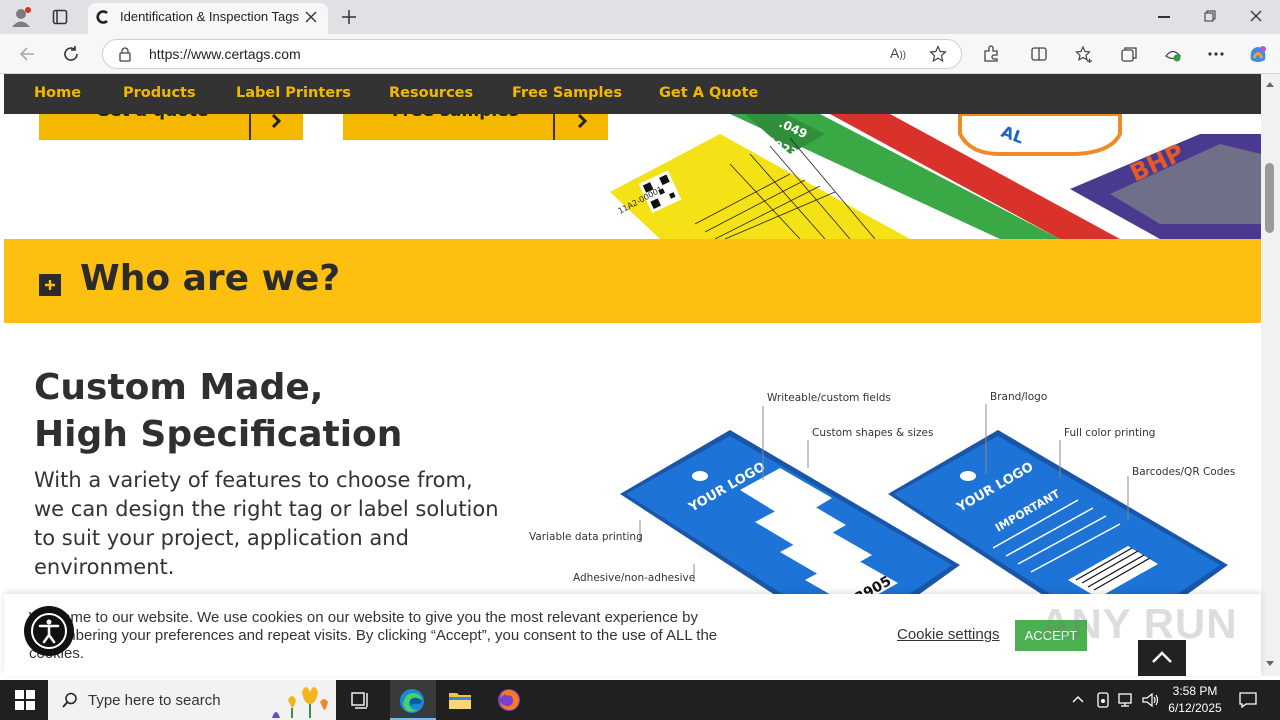 This screenshot has width=1280, height=720. Describe the element at coordinates (311, 17) in the screenshot. I see `tab-close-icon` at that location.